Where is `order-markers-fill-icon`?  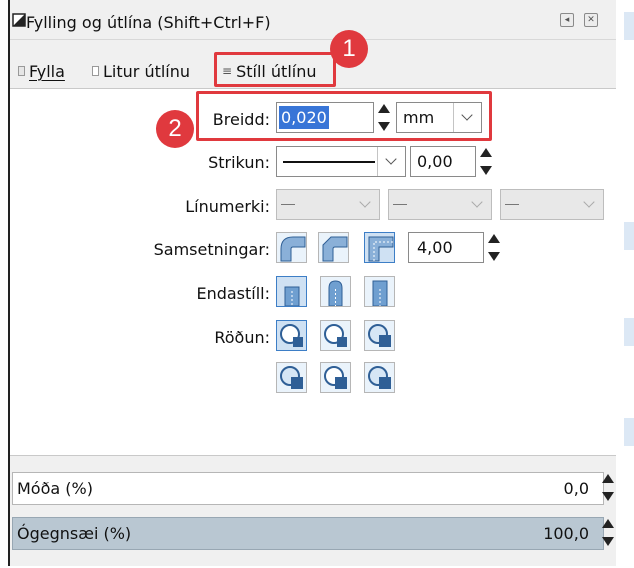
order-markers-fill-icon is located at coordinates (291, 377).